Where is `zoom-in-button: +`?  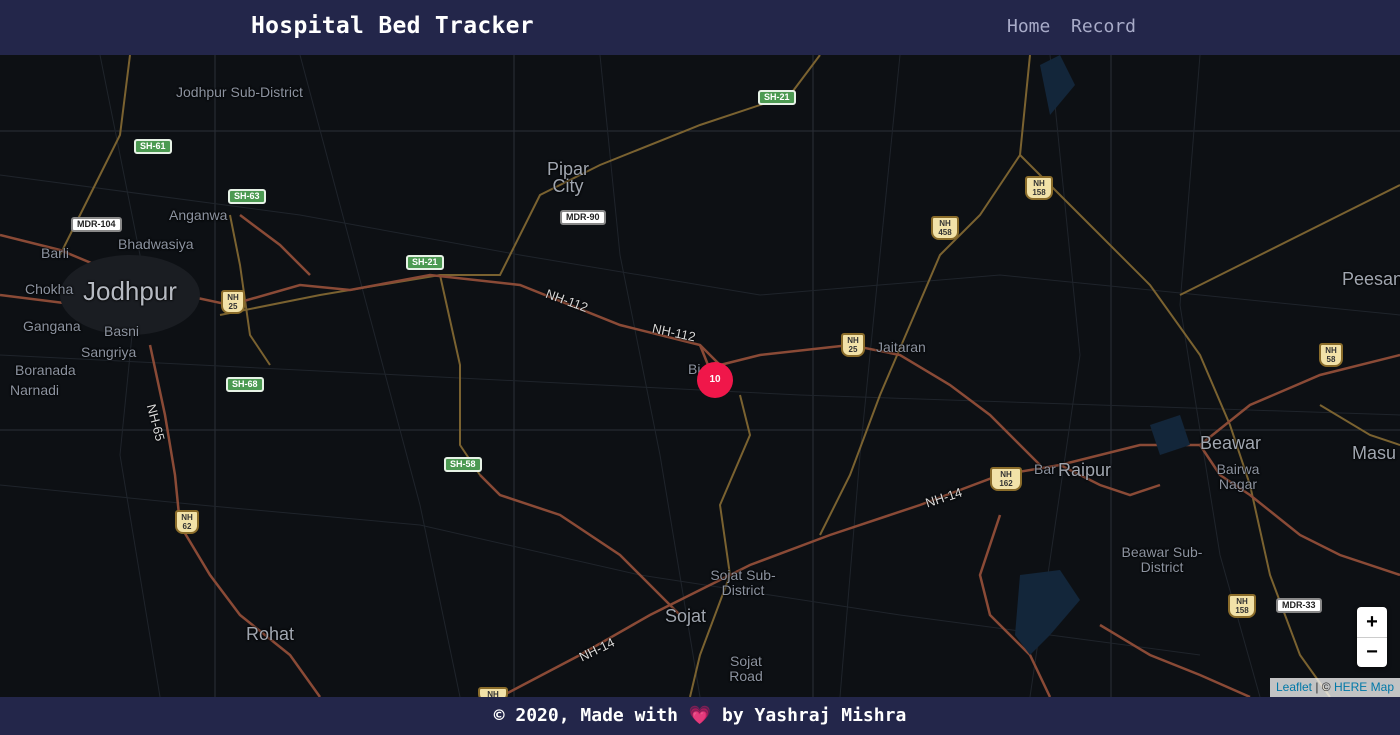
zoom-in-button: + is located at coordinates (1372, 622).